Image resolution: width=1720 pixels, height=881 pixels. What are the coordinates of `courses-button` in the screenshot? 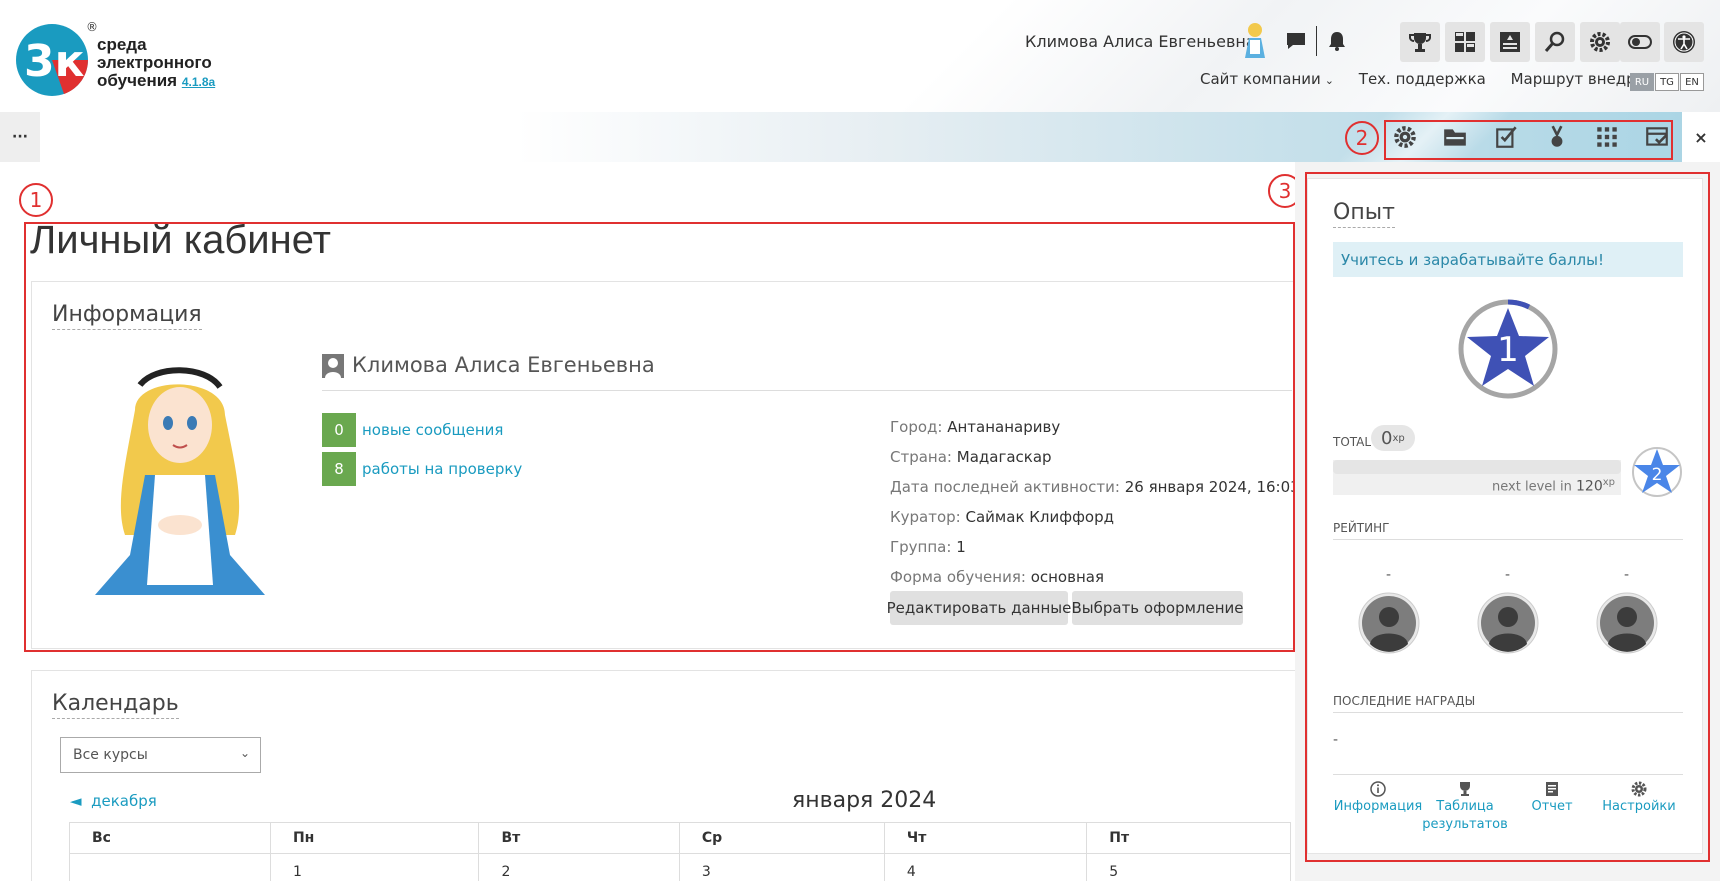 It's located at (1510, 42).